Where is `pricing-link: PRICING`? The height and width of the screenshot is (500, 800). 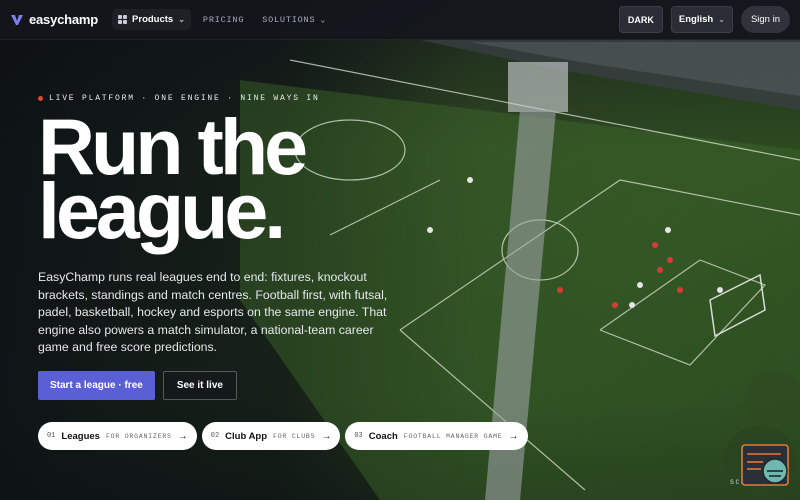
pricing-link: PRICING is located at coordinates (223, 20).